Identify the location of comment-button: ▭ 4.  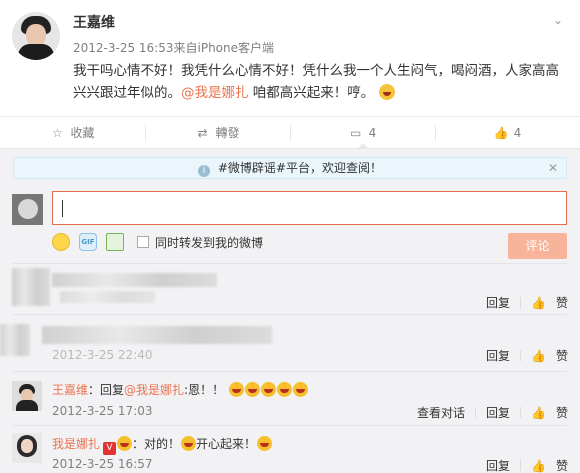
(362, 133).